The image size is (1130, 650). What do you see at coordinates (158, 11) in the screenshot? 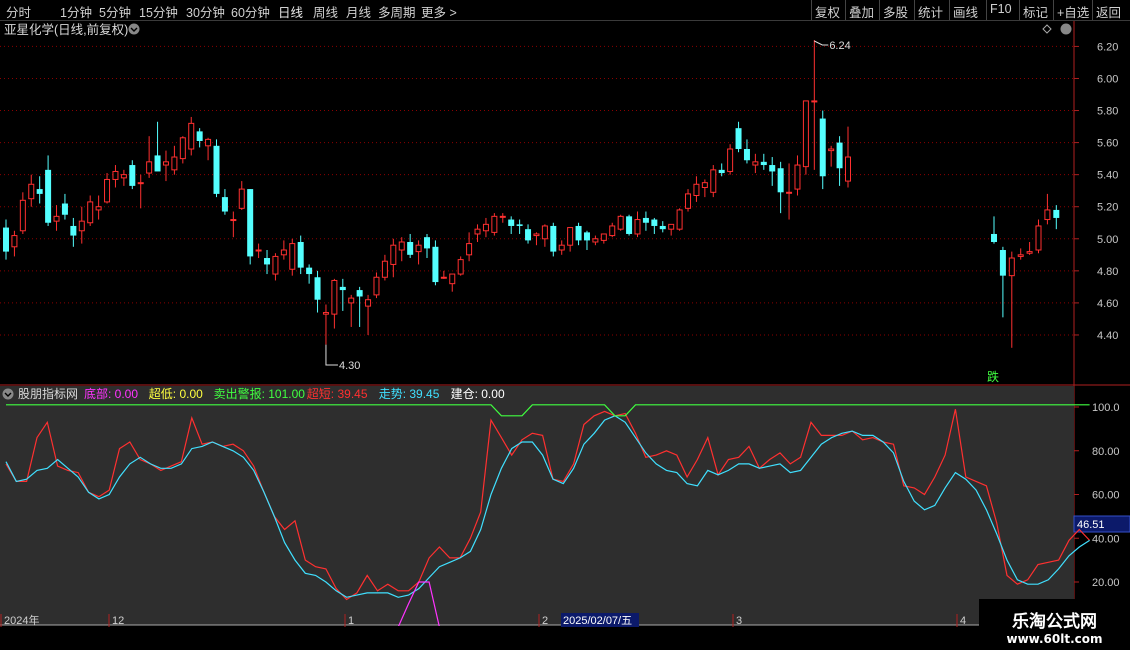
I see `toolbar-tab-3: 15分钟` at bounding box center [158, 11].